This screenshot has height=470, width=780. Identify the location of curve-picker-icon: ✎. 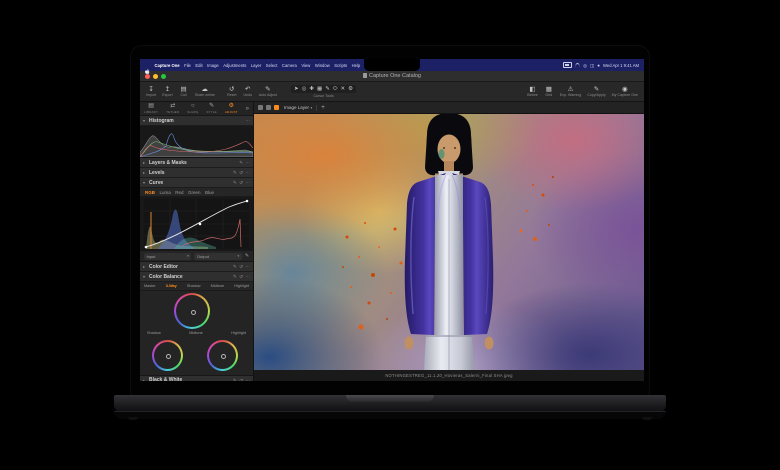
(247, 256).